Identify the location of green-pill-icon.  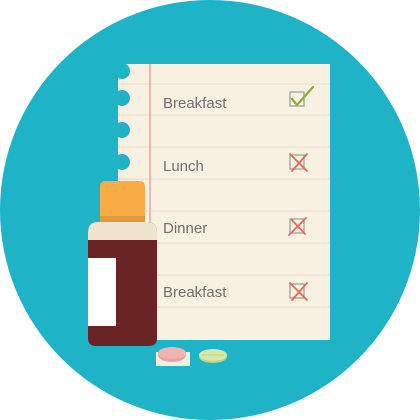
(213, 356).